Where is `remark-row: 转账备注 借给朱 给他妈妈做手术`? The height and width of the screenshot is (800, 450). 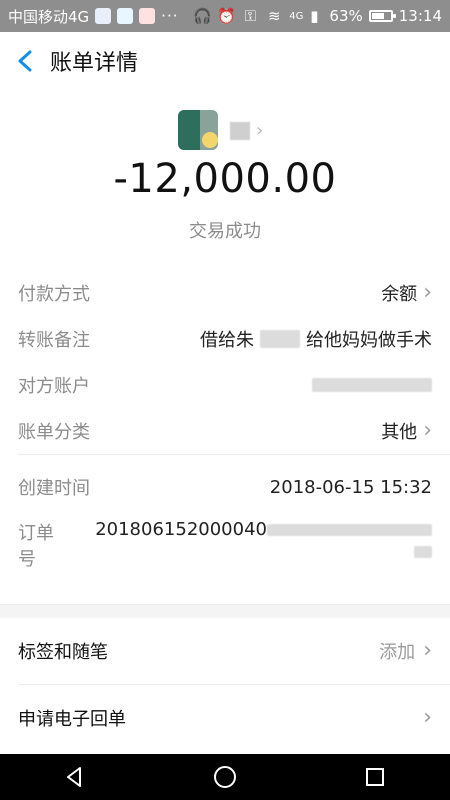 remark-row: 转账备注 借给朱 给他妈妈做手术 is located at coordinates (225, 339).